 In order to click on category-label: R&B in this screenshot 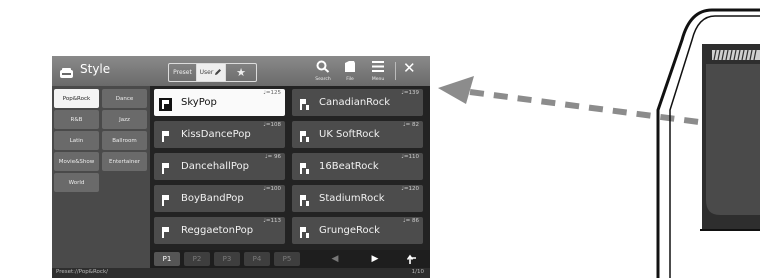, I will do `click(76, 119)`.